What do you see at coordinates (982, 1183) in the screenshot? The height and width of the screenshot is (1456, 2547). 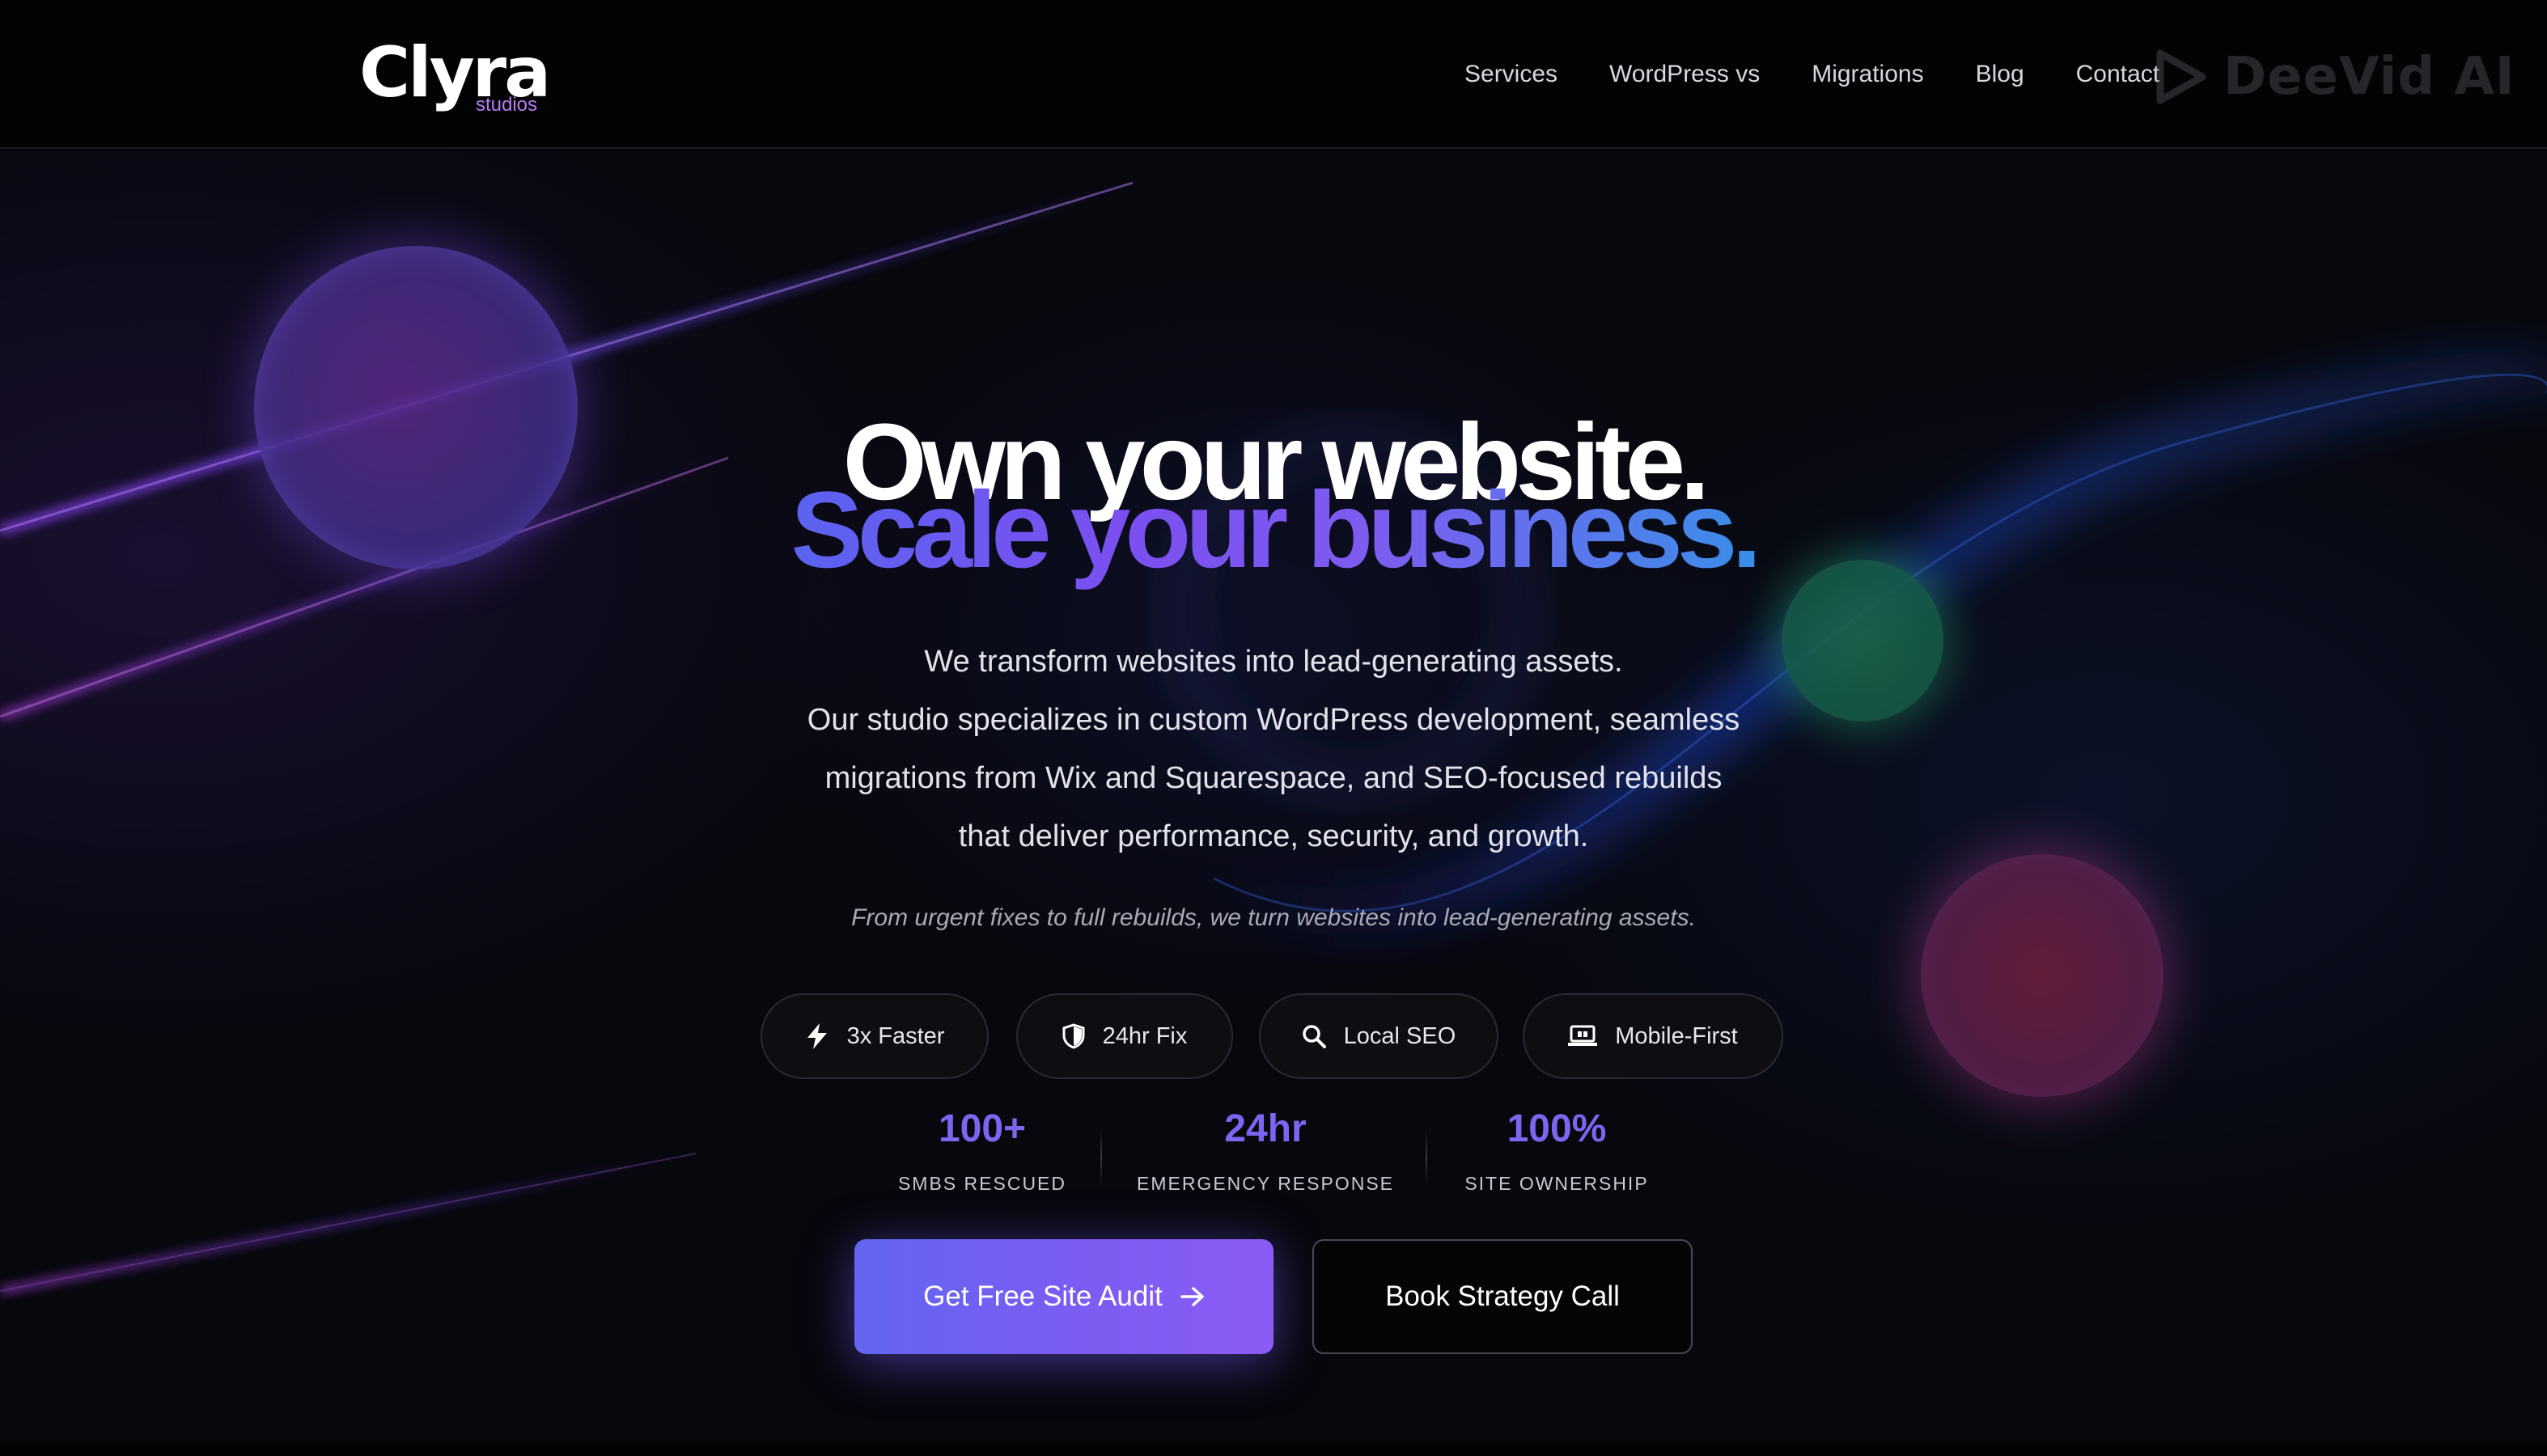 I see `stat-label: SMBS RESCUED` at bounding box center [982, 1183].